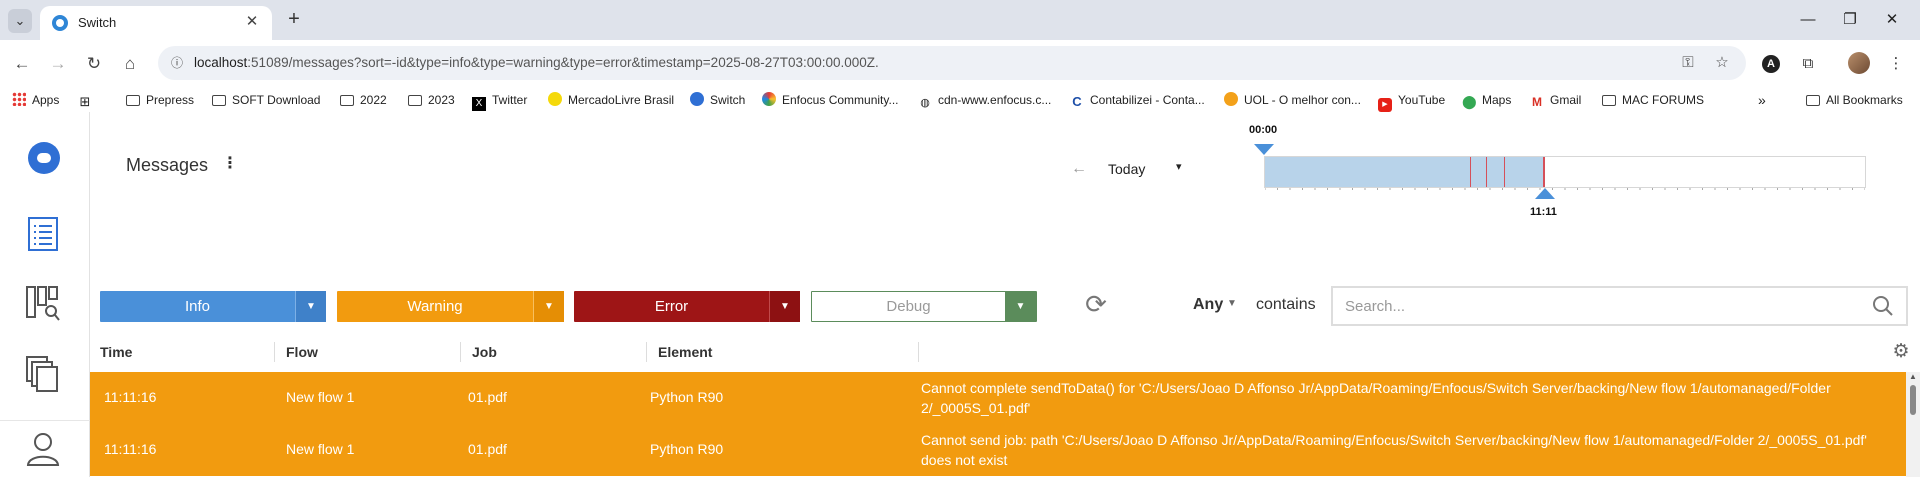  Describe the element at coordinates (230, 164) in the screenshot. I see `page-menu-kebab-icon: ⋮` at that location.